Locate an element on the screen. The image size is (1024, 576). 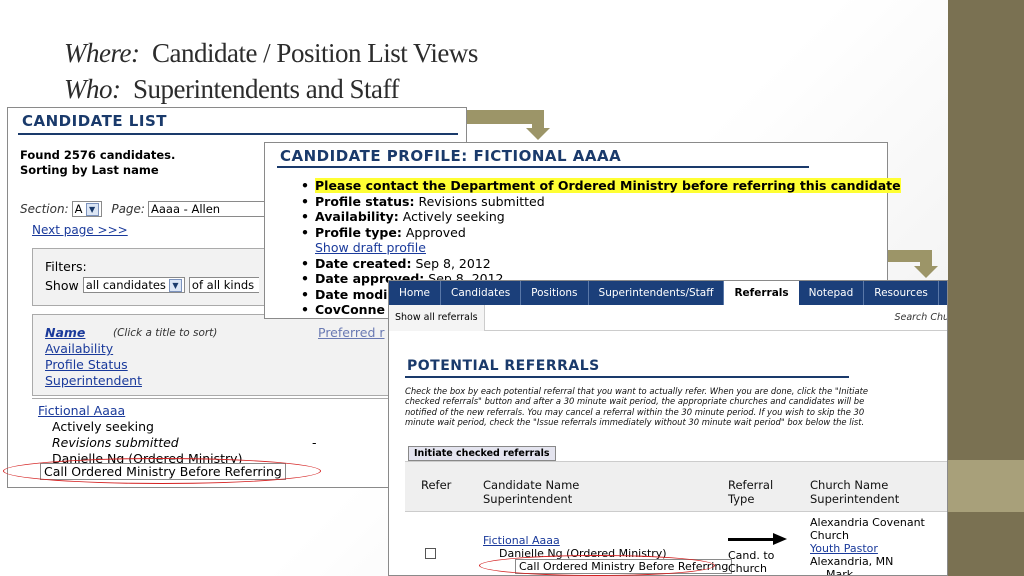
section-label: Section: is located at coordinates (44, 209).